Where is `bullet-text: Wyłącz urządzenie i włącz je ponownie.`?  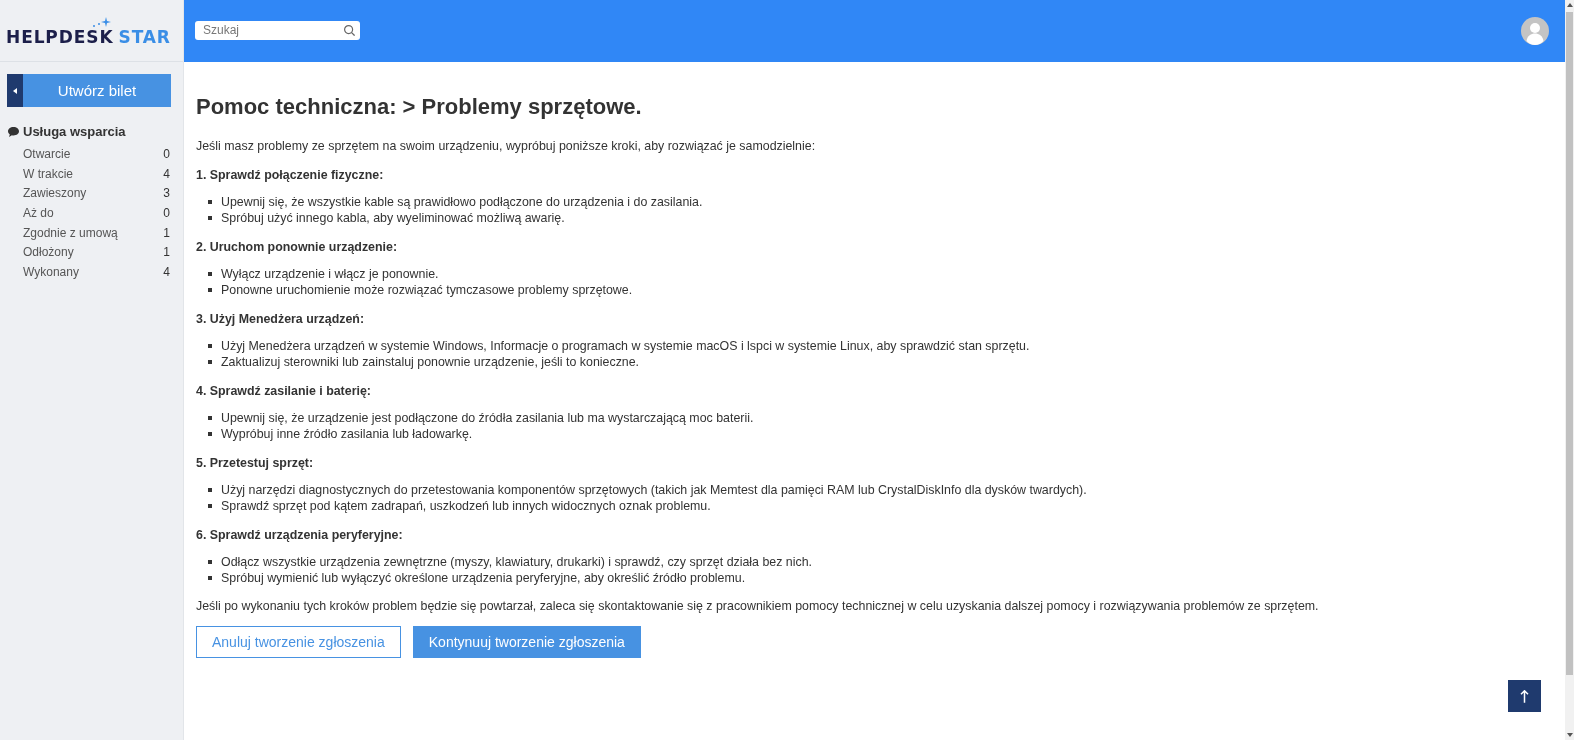
bullet-text: Wyłącz urządzenie i włącz je ponownie. is located at coordinates (330, 274).